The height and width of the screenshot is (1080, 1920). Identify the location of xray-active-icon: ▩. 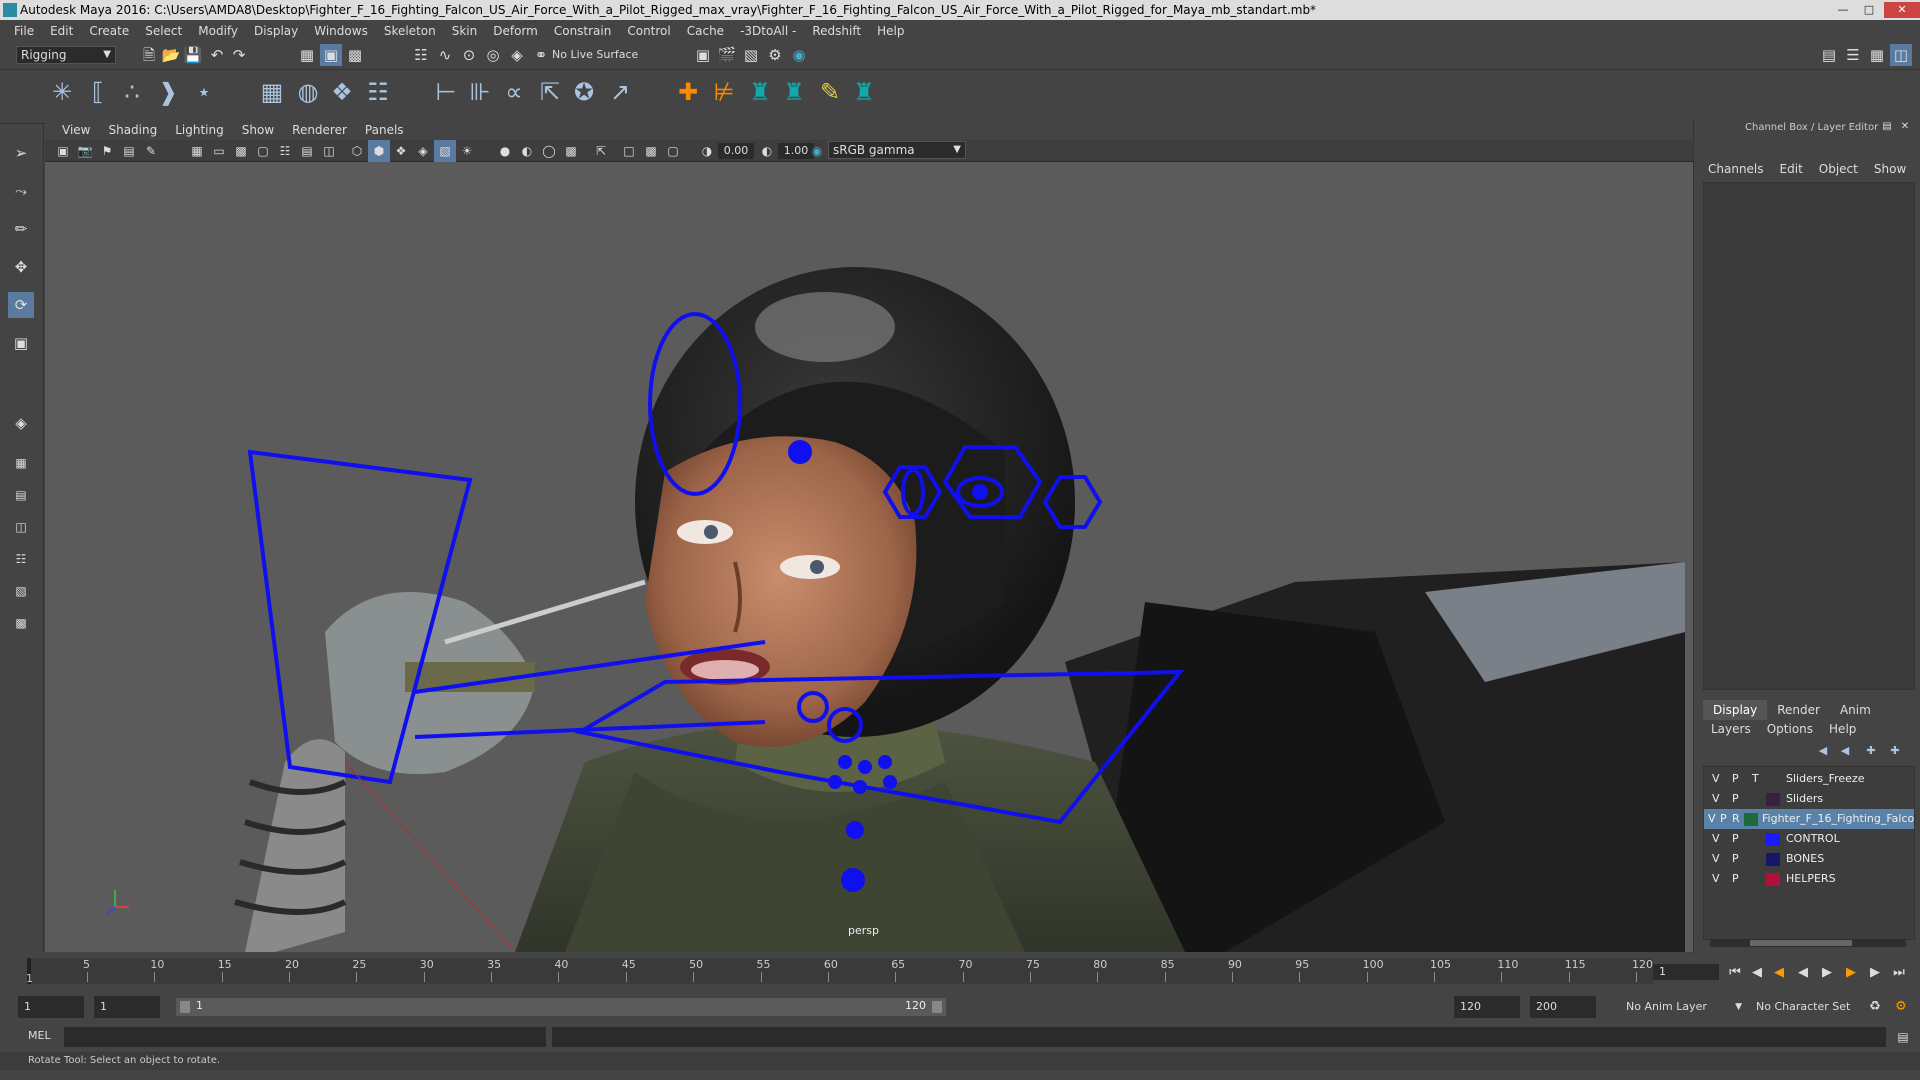
(651, 151).